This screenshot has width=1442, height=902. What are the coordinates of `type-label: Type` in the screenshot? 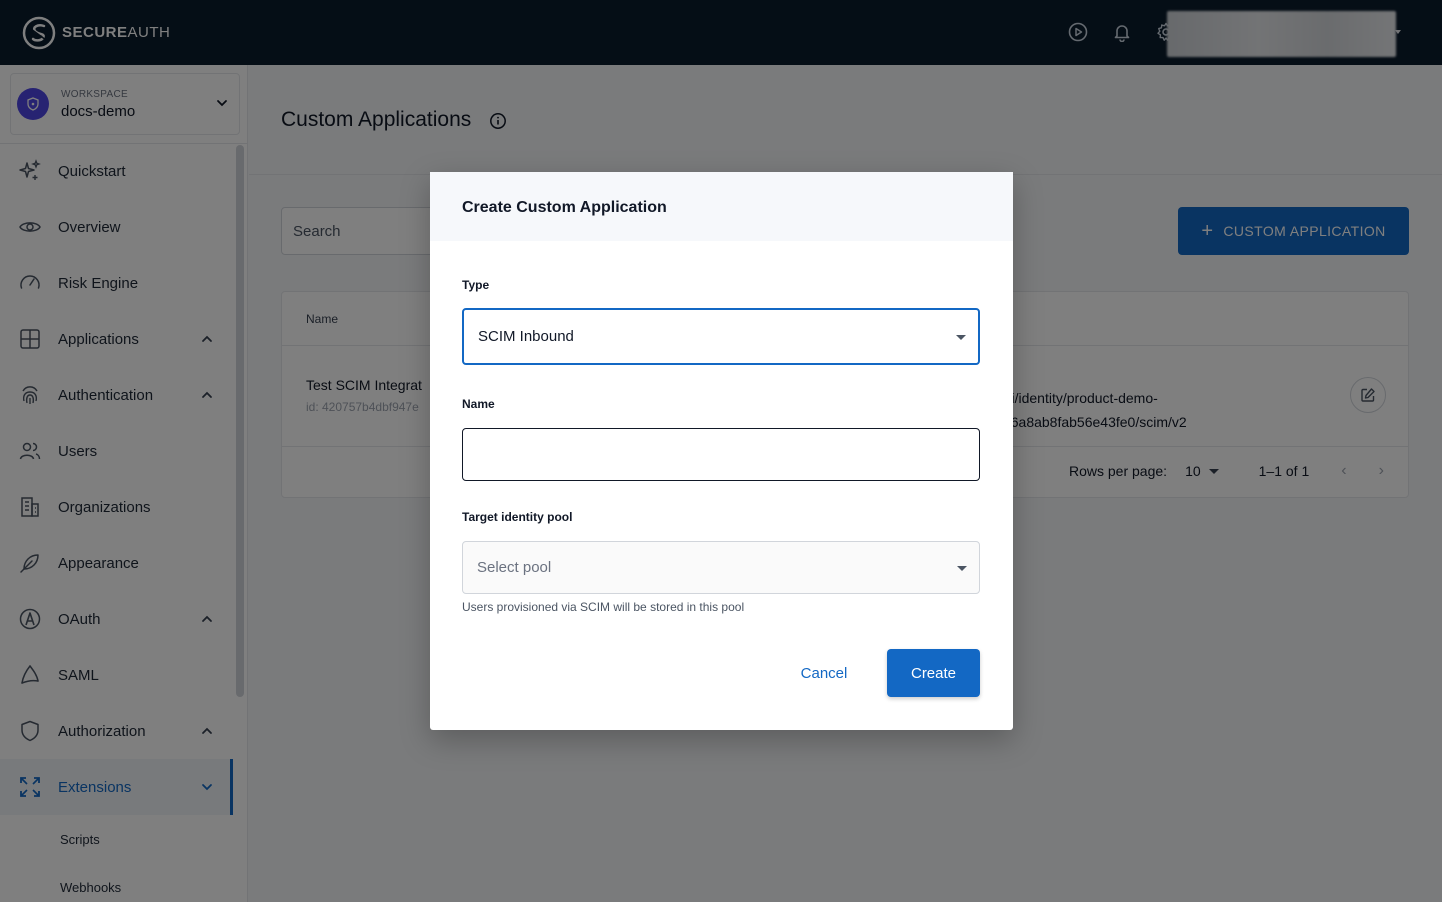 It's located at (476, 285).